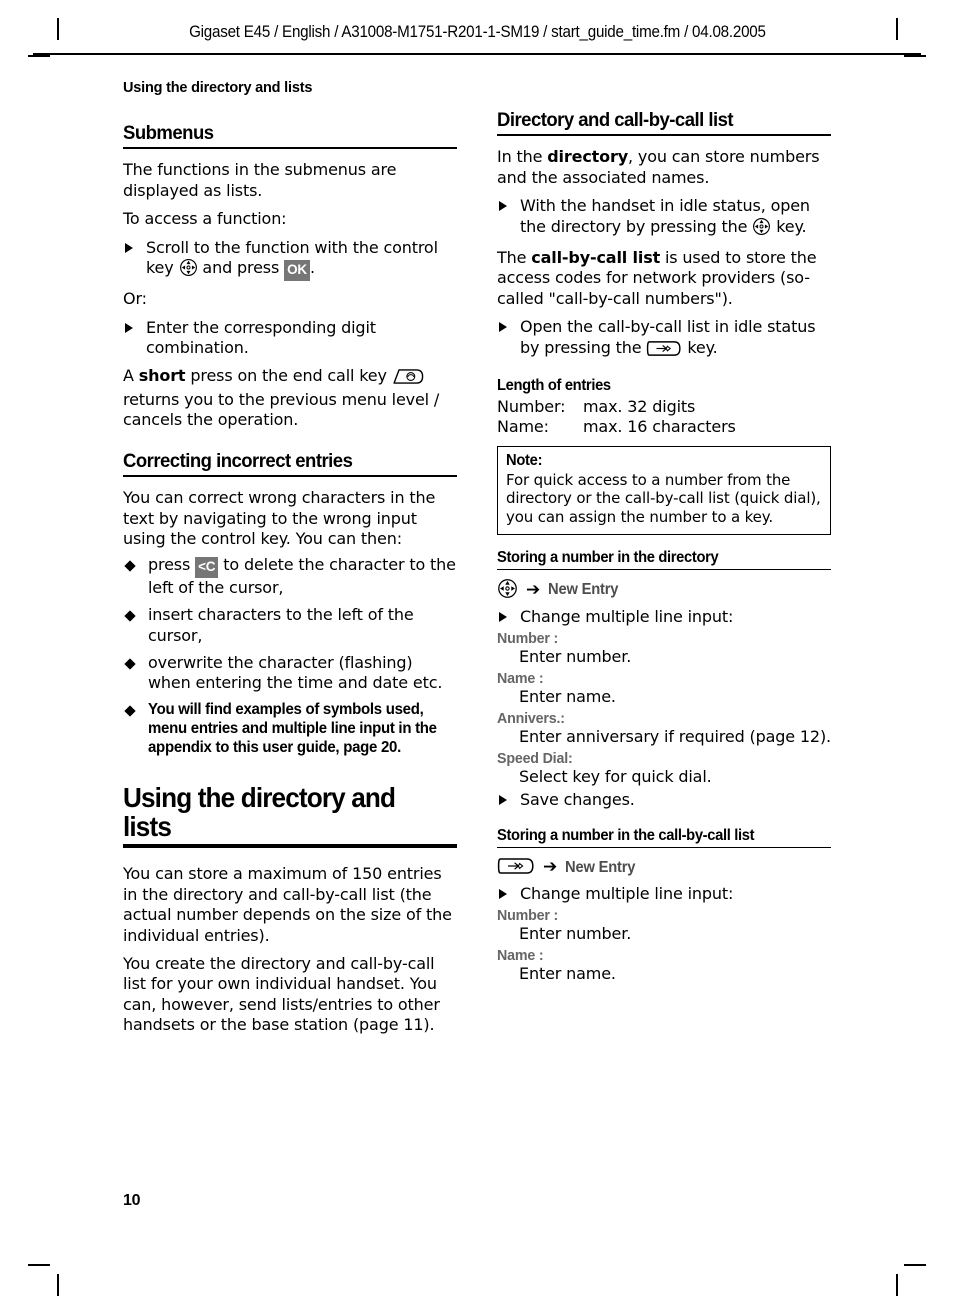 The image size is (954, 1307). What do you see at coordinates (535, 759) in the screenshot?
I see `field-label-speed-dial: Speed Dial:` at bounding box center [535, 759].